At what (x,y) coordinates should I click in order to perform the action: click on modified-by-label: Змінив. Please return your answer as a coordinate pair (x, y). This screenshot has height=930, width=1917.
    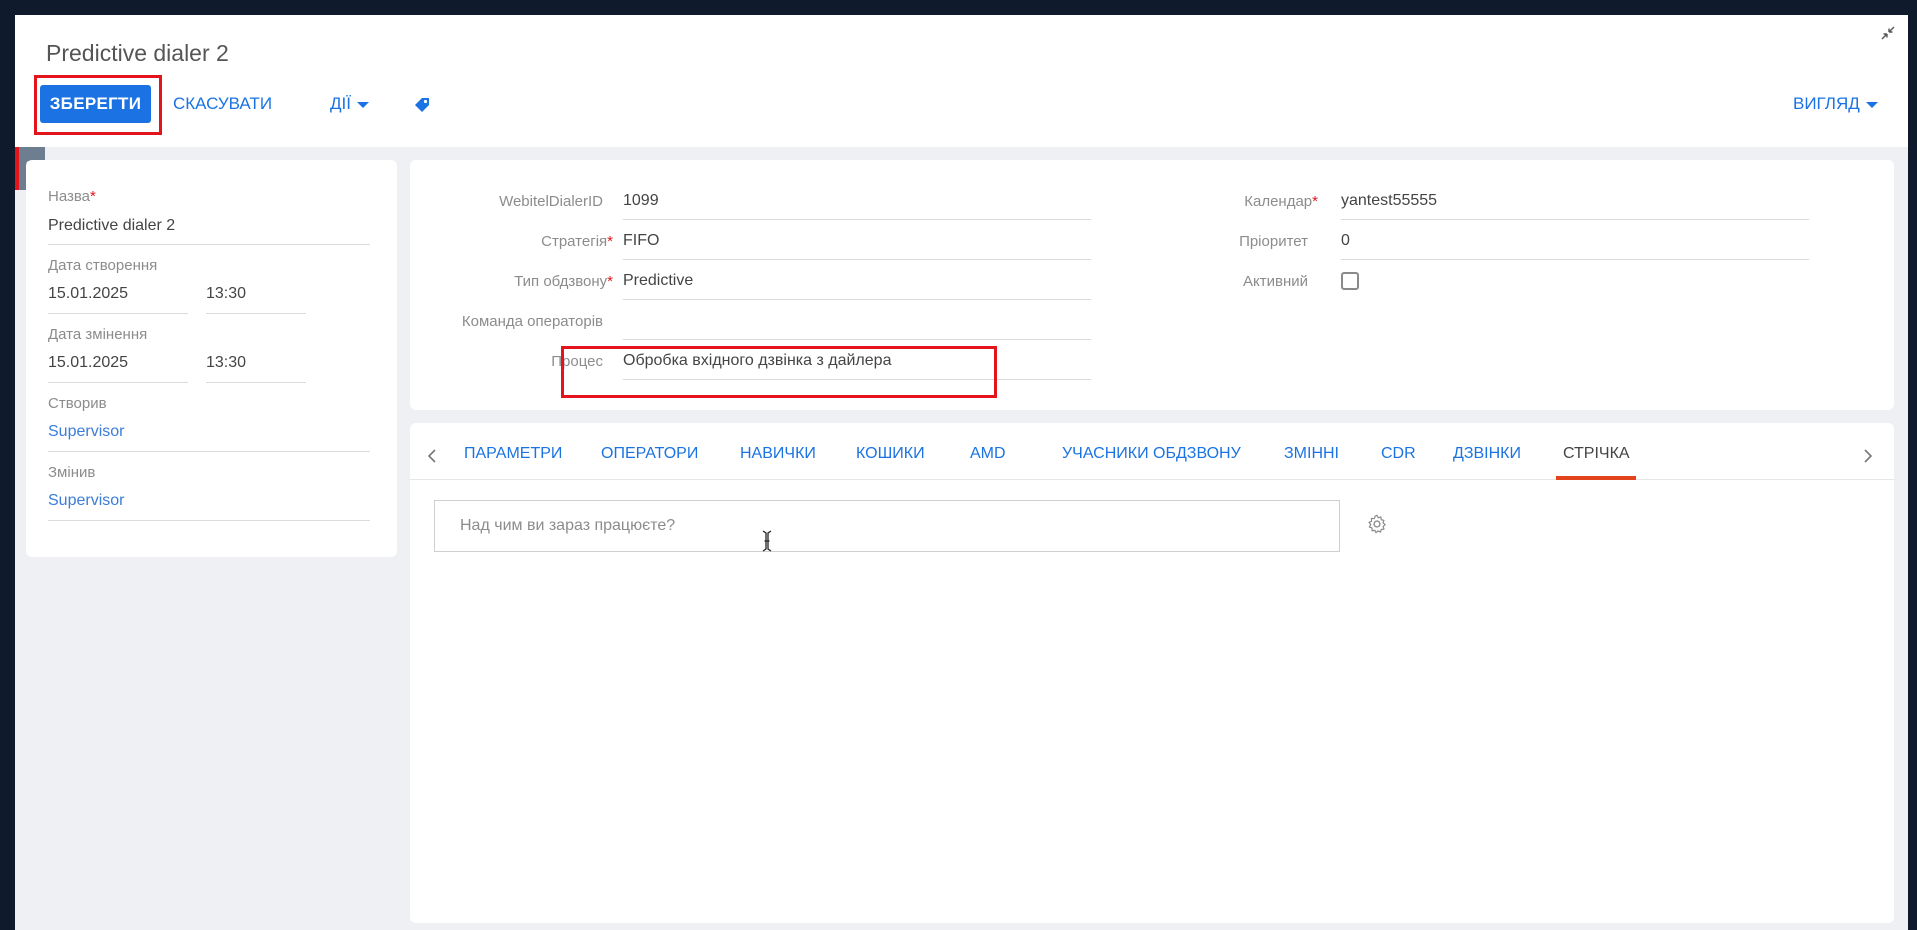
    Looking at the image, I should click on (72, 472).